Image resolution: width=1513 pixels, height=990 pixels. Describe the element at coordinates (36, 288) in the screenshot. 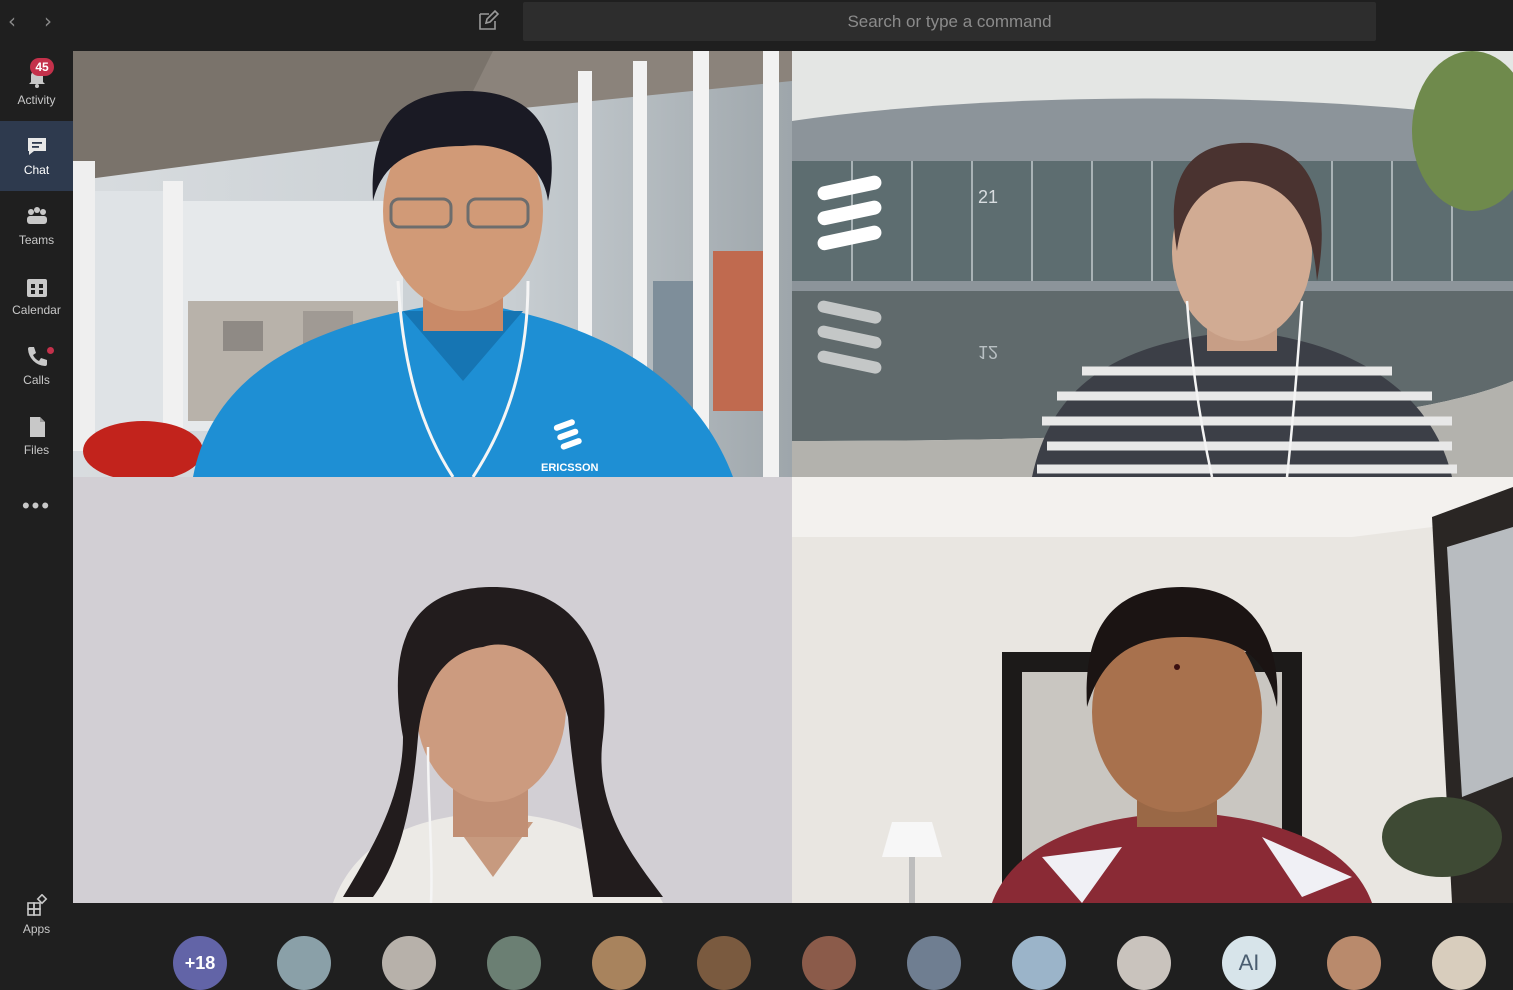

I see `calendar-icon` at that location.